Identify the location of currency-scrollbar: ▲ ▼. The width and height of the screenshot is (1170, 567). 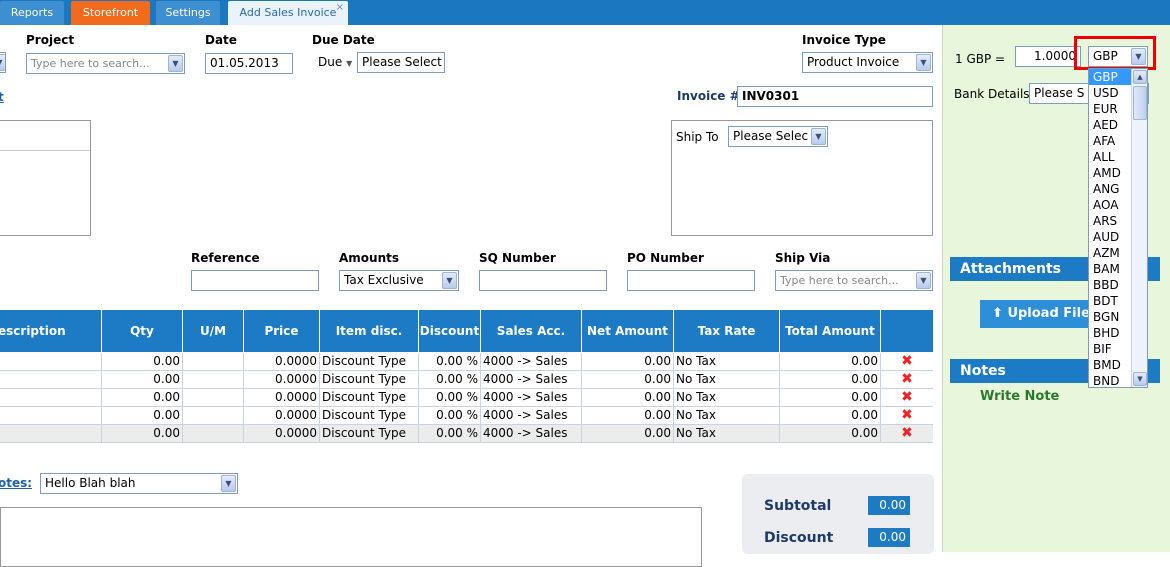
(1139, 228).